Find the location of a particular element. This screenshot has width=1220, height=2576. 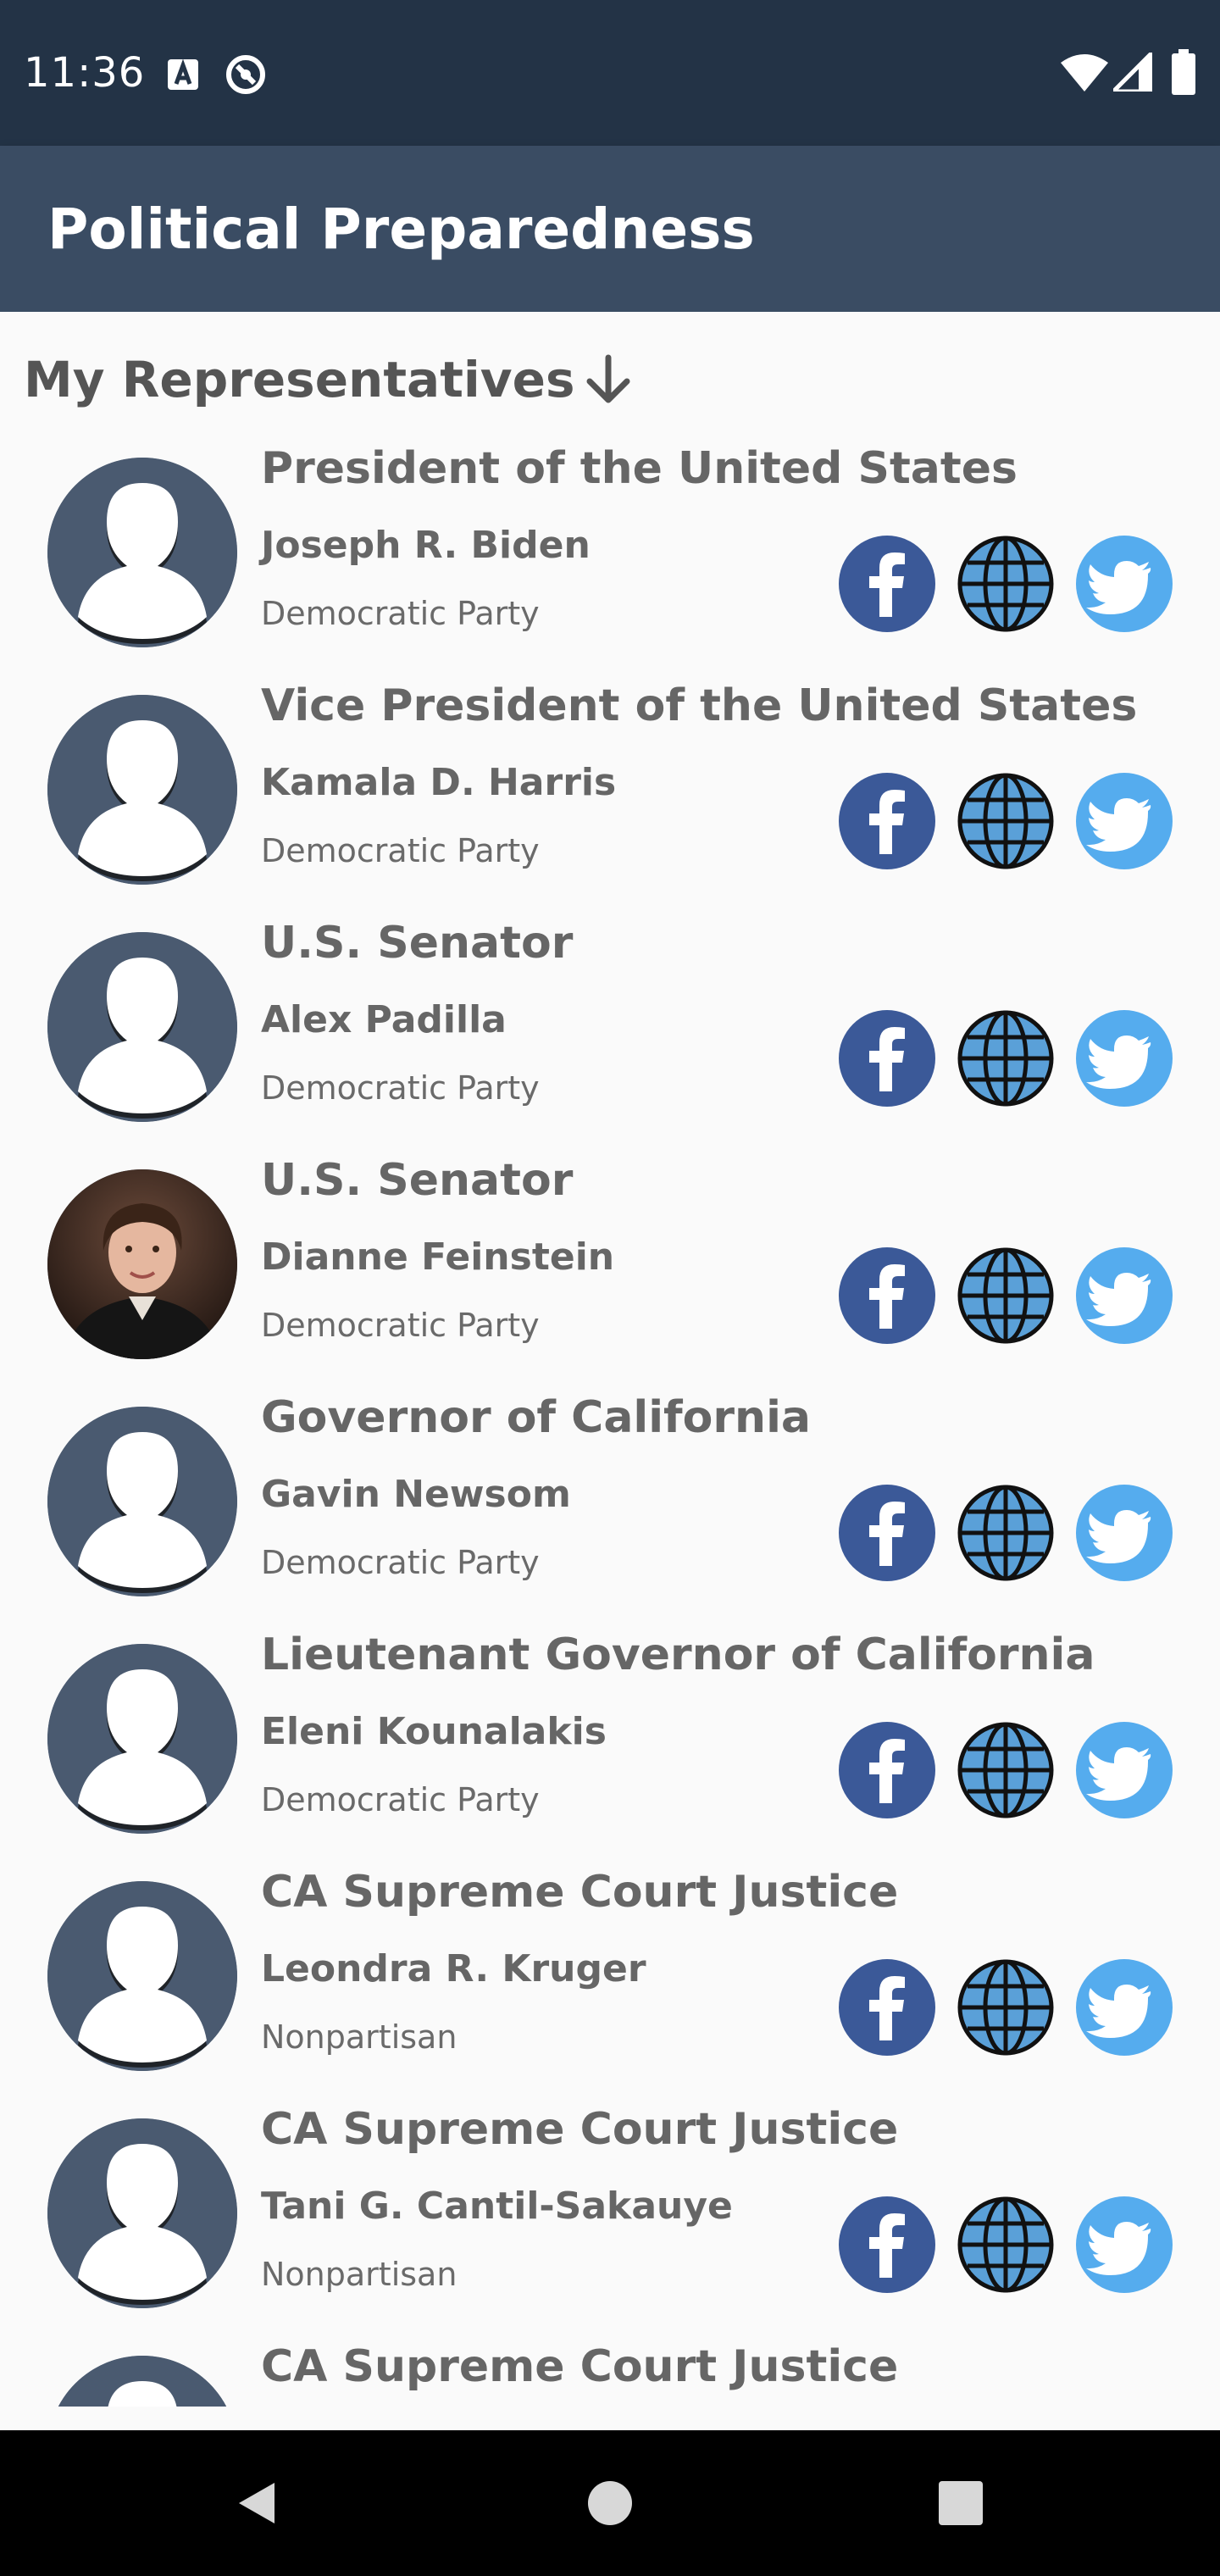

representative-name: Leondra R. Kruger is located at coordinates (453, 1968).